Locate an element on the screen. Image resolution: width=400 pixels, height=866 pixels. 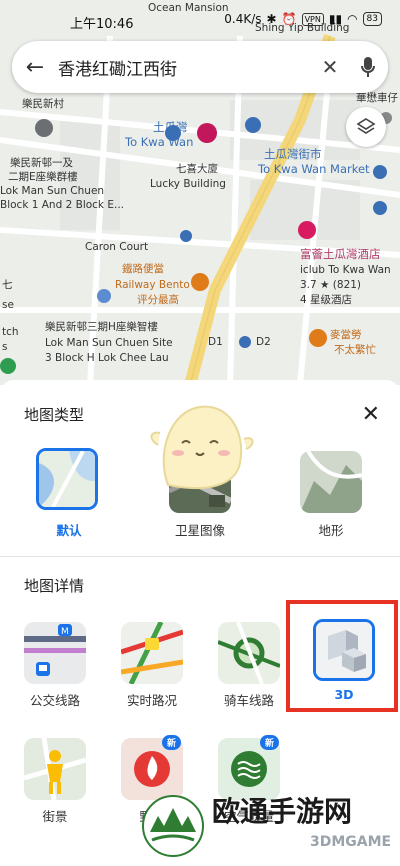
watermark-logo is located at coordinates (173, 826).